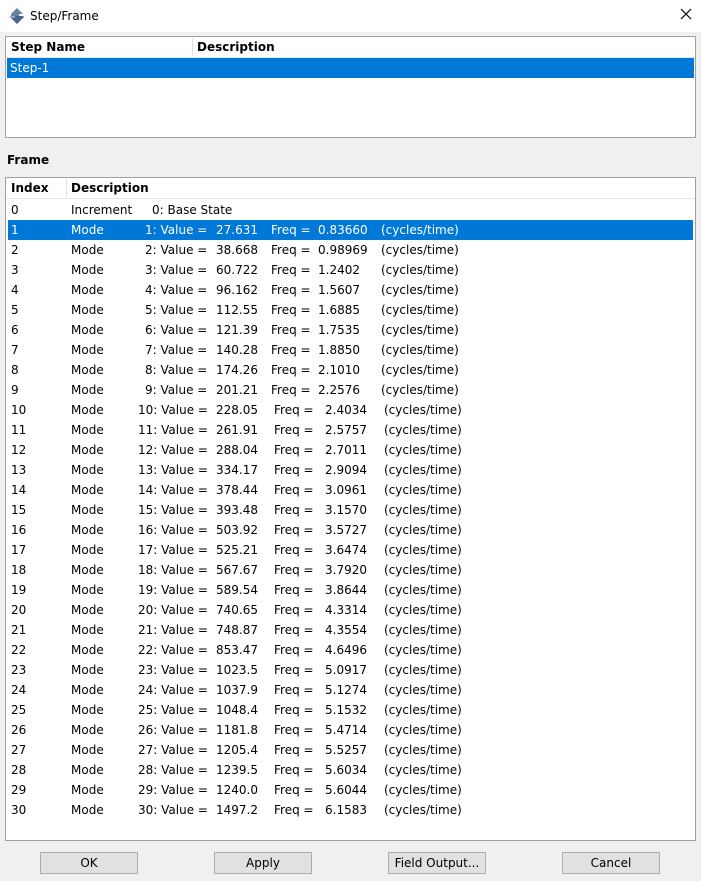 The image size is (701, 881). What do you see at coordinates (173, 670) in the screenshot?
I see `frame-label-cell: 23: Value =` at bounding box center [173, 670].